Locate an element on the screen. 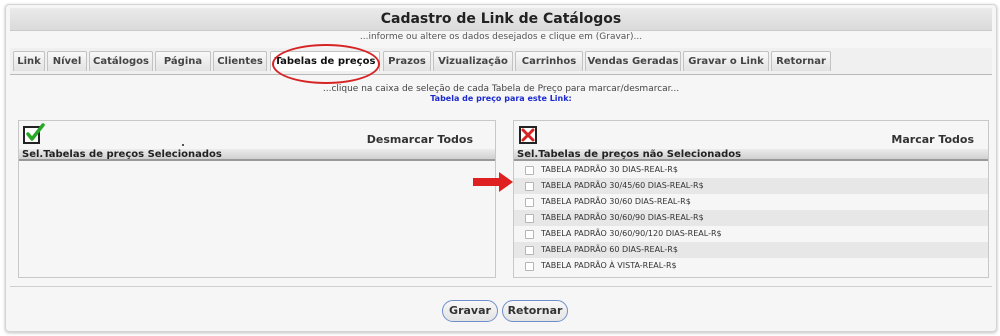 The width and height of the screenshot is (1000, 336). list-item: TABELA PADRÃO 30/60/90 DIAS-REAL-R$ is located at coordinates (751, 218).